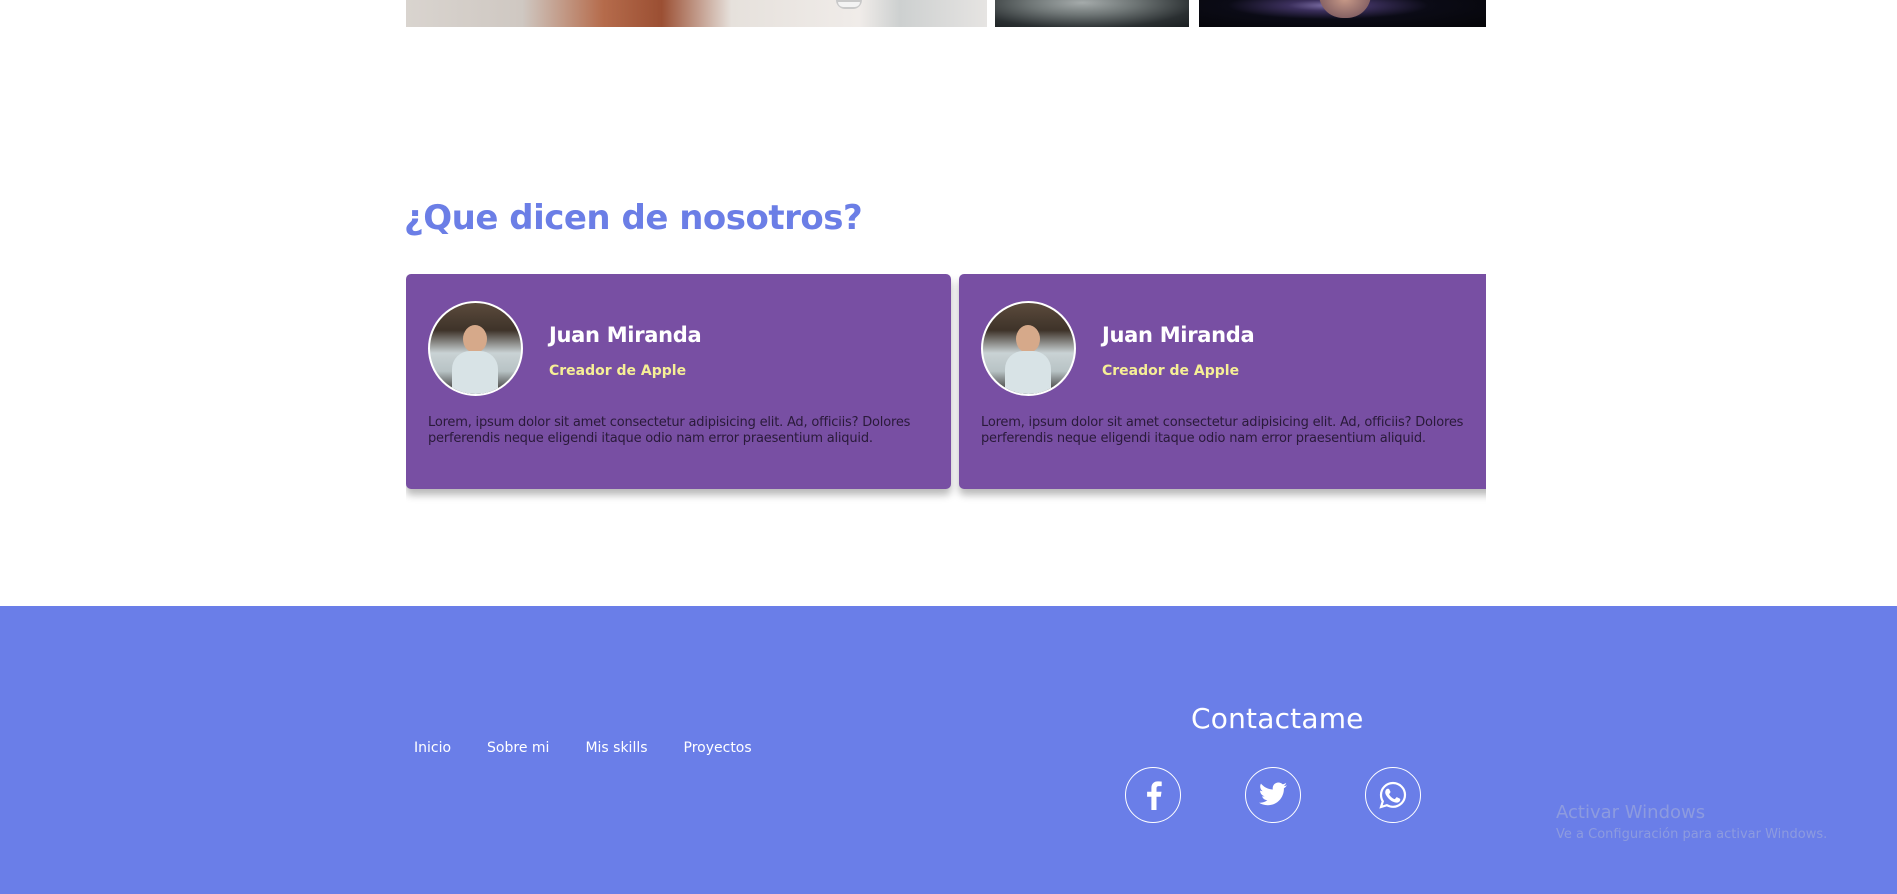 This screenshot has width=1897, height=894. I want to click on activation-subtitle: Ve a Configuración para activar Windows., so click(1692, 834).